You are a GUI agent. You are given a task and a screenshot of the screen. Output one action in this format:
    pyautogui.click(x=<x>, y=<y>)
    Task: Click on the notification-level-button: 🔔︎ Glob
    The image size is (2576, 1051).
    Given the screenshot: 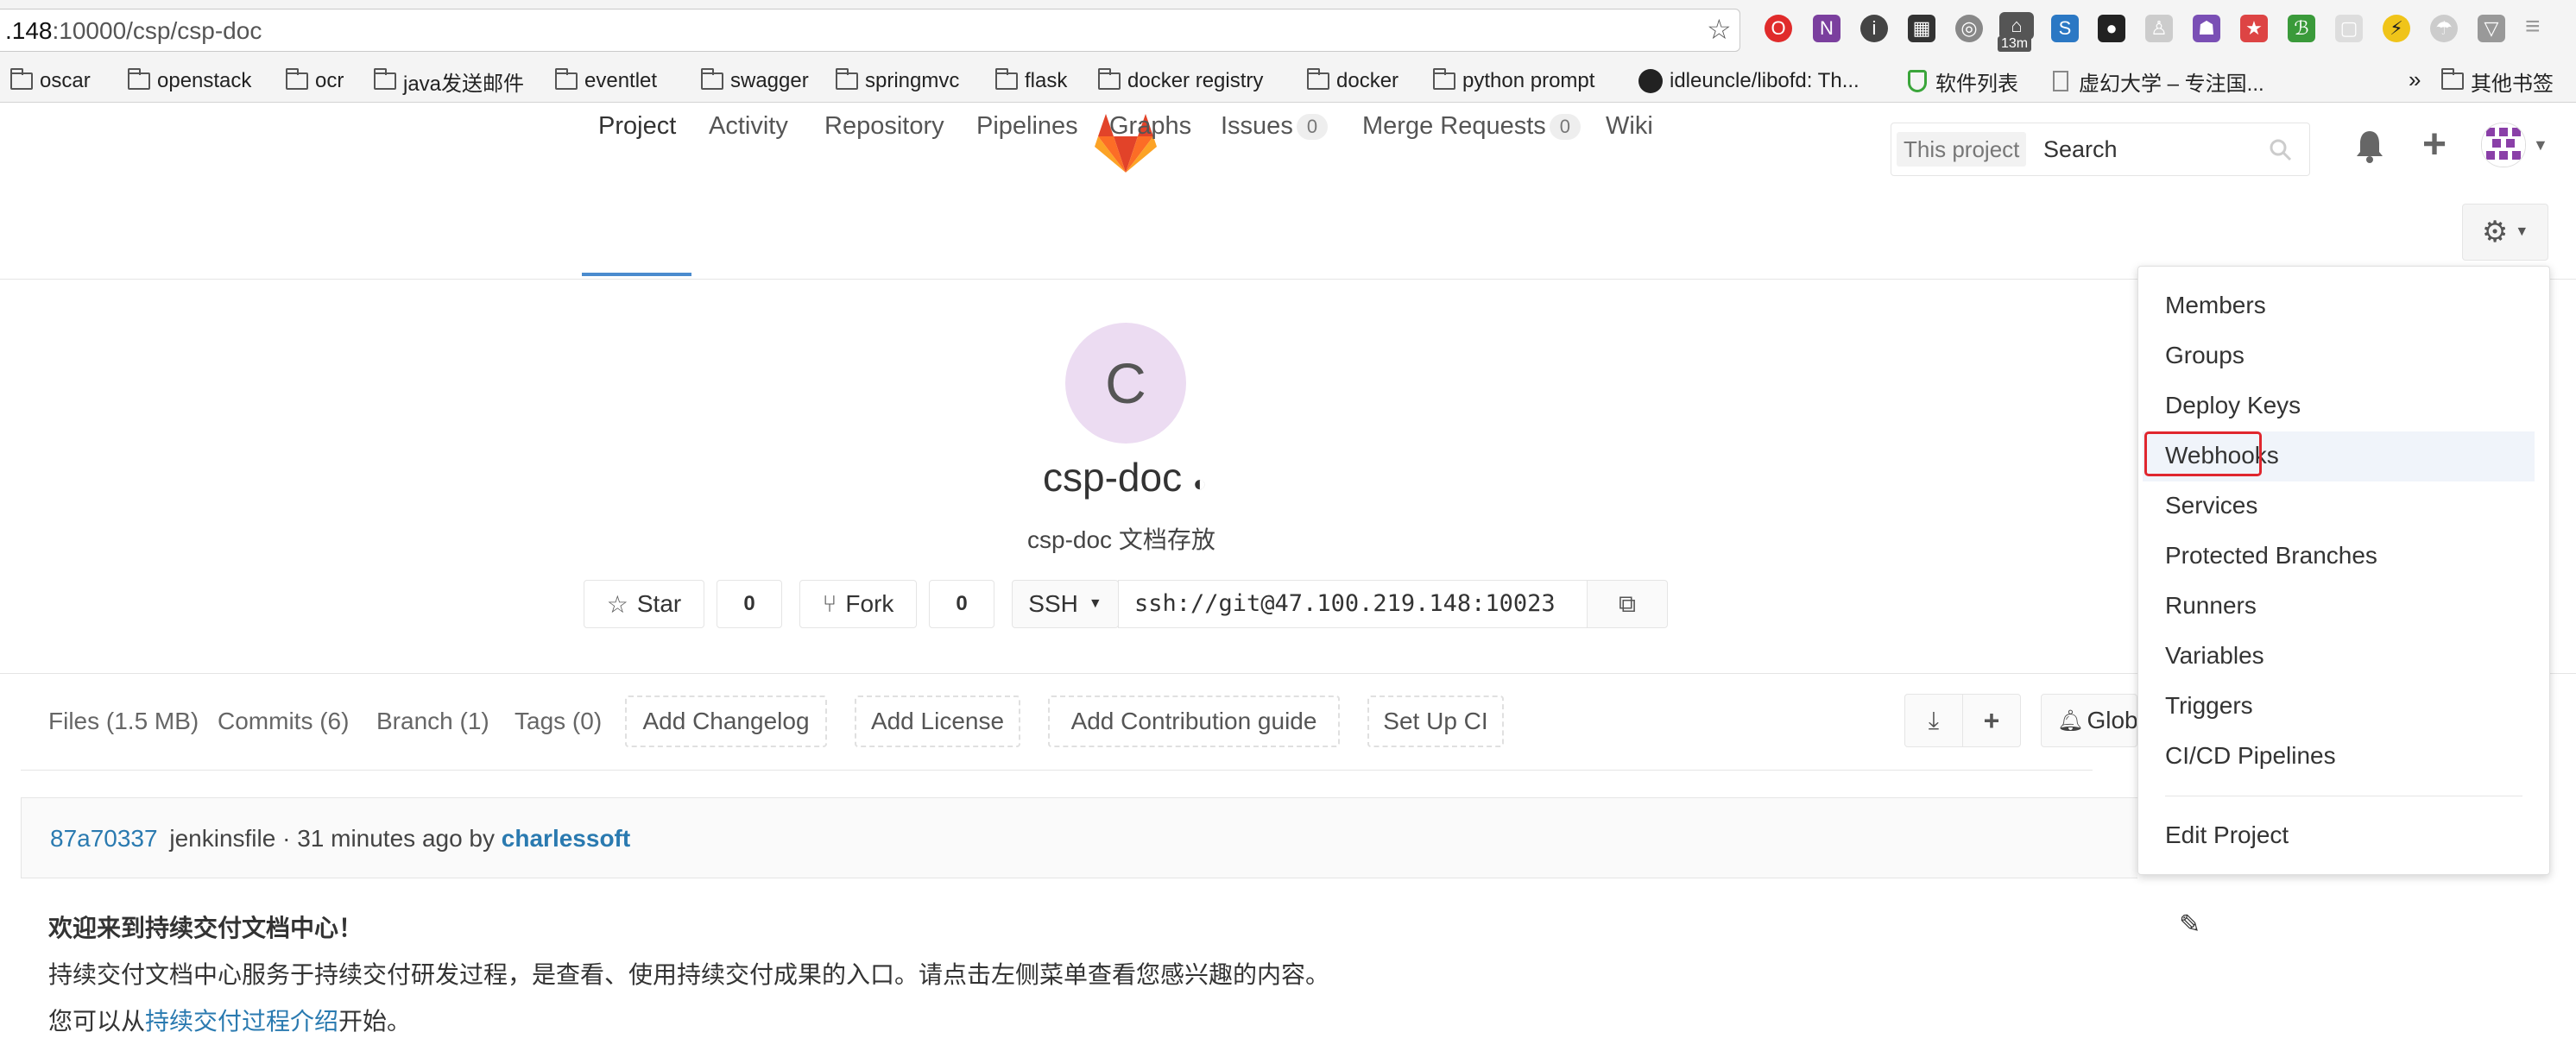 What is the action you would take?
    pyautogui.click(x=2089, y=720)
    